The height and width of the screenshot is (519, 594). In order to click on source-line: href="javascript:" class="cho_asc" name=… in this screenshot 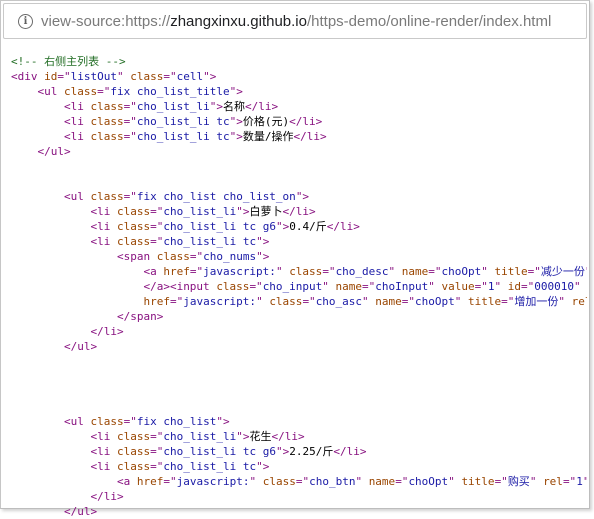, I will do `click(299, 301)`.